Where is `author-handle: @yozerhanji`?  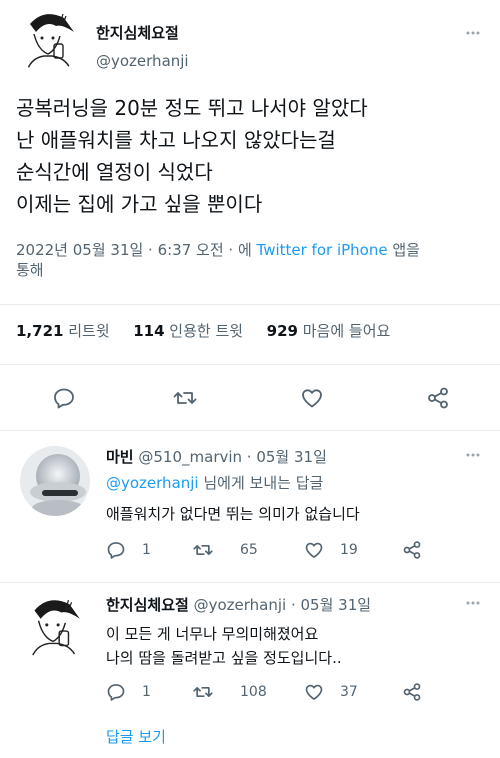
author-handle: @yozerhanji is located at coordinates (142, 61).